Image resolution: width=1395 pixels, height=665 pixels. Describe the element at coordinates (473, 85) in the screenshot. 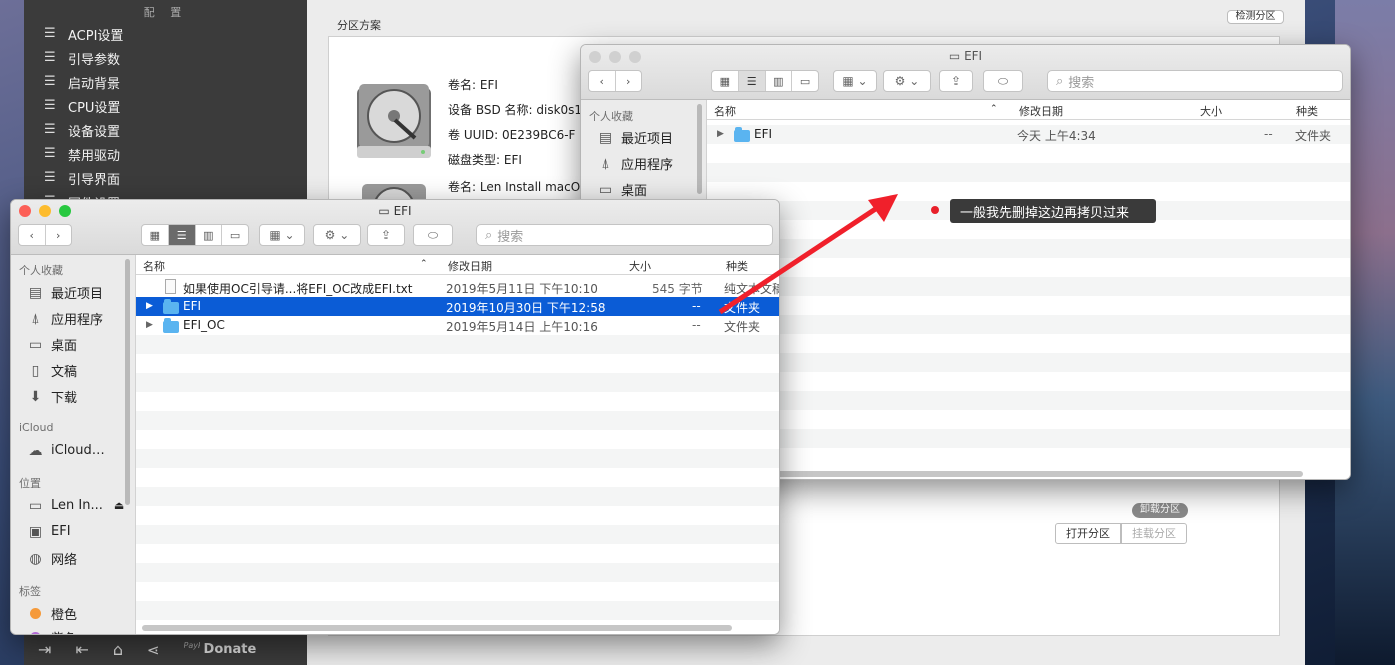

I see `volume-name: 卷名: EFI` at that location.